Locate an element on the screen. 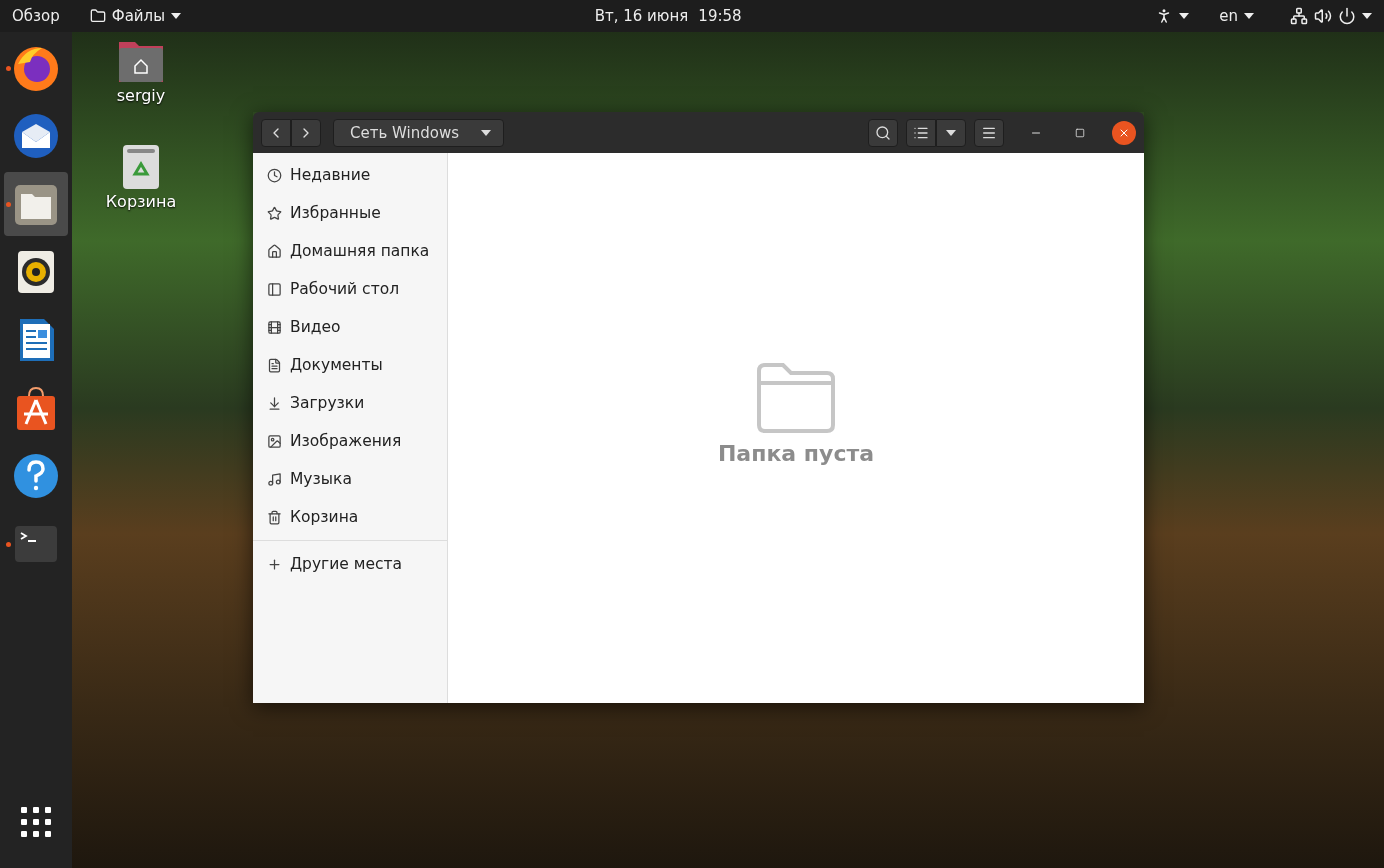  trash-icon is located at coordinates (274, 517).